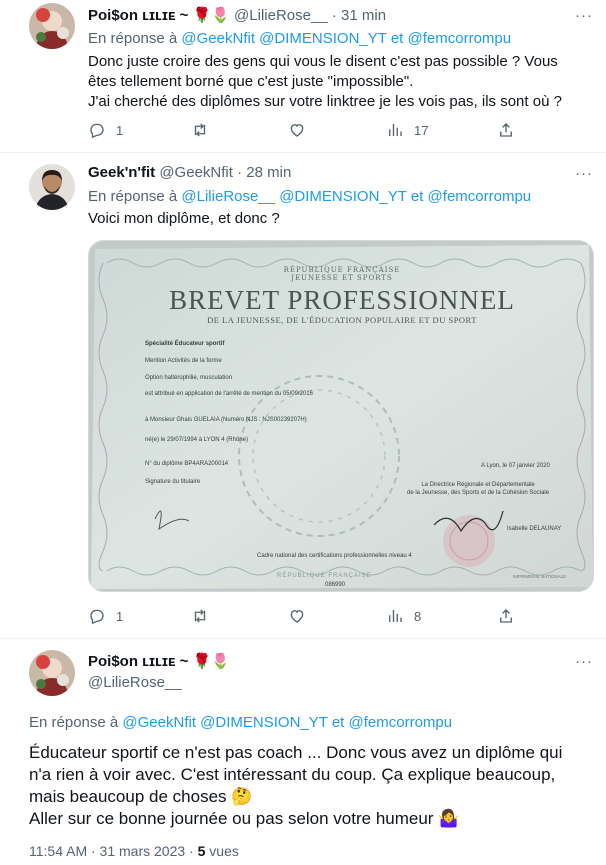 The height and width of the screenshot is (865, 606). What do you see at coordinates (363, 15) in the screenshot?
I see `timestamp: 31 min` at bounding box center [363, 15].